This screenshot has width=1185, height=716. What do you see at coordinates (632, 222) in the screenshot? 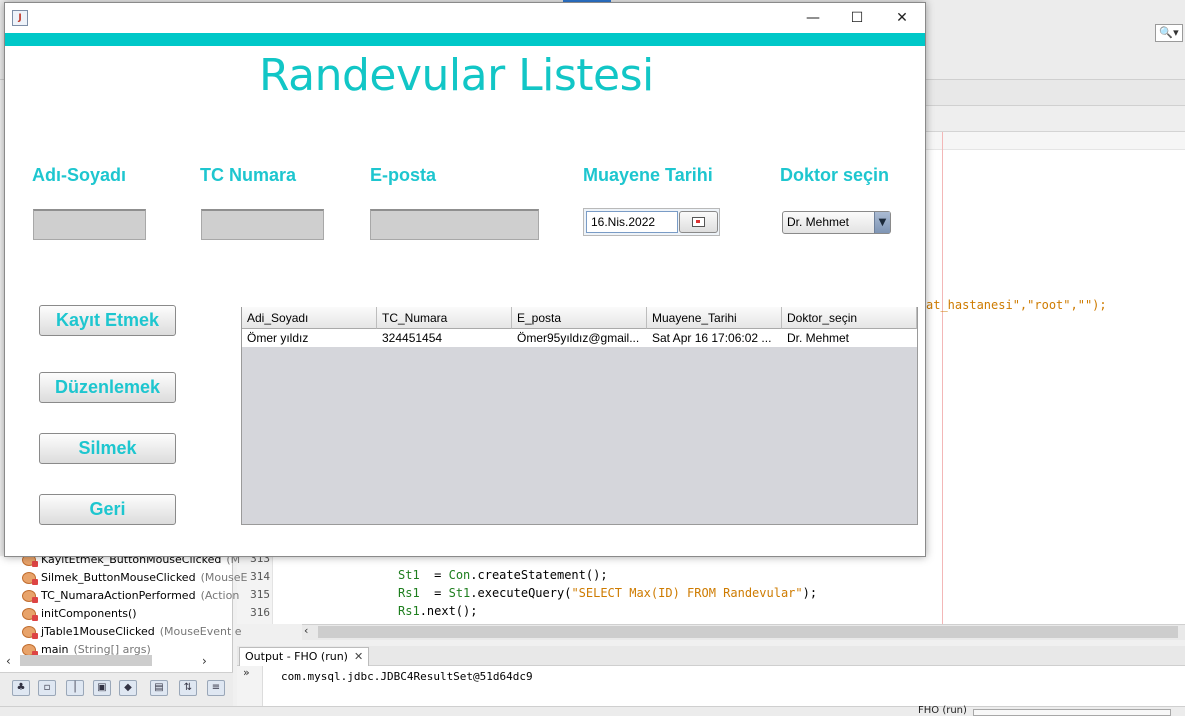
I see `date-field: 16.Nis.2022` at bounding box center [632, 222].